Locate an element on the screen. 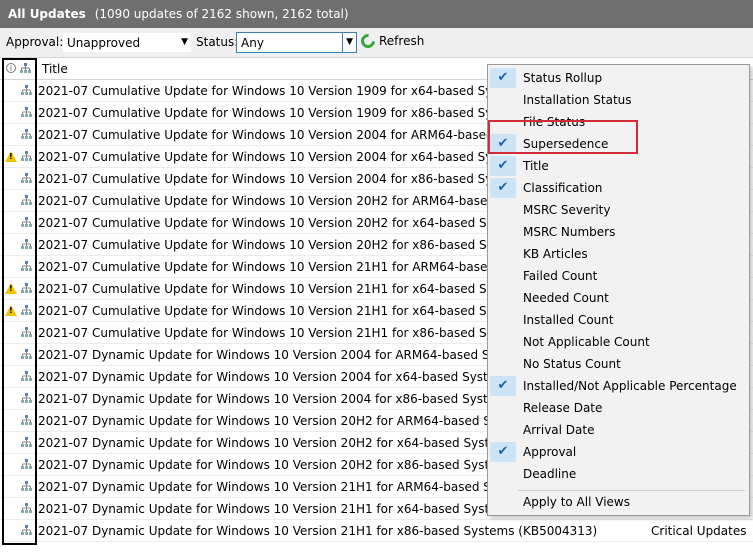 This screenshot has width=753, height=553. menu-item-label: Not Applicable Count is located at coordinates (586, 342).